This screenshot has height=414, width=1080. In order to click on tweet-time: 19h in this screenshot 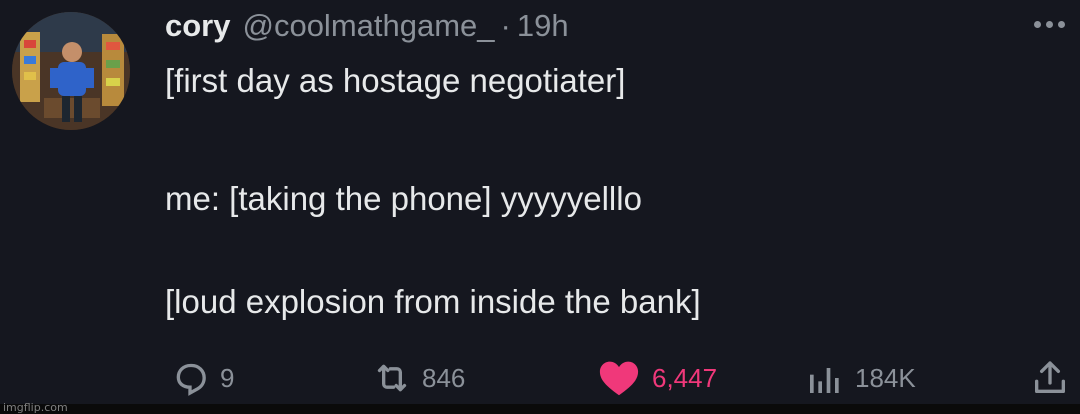, I will do `click(543, 26)`.